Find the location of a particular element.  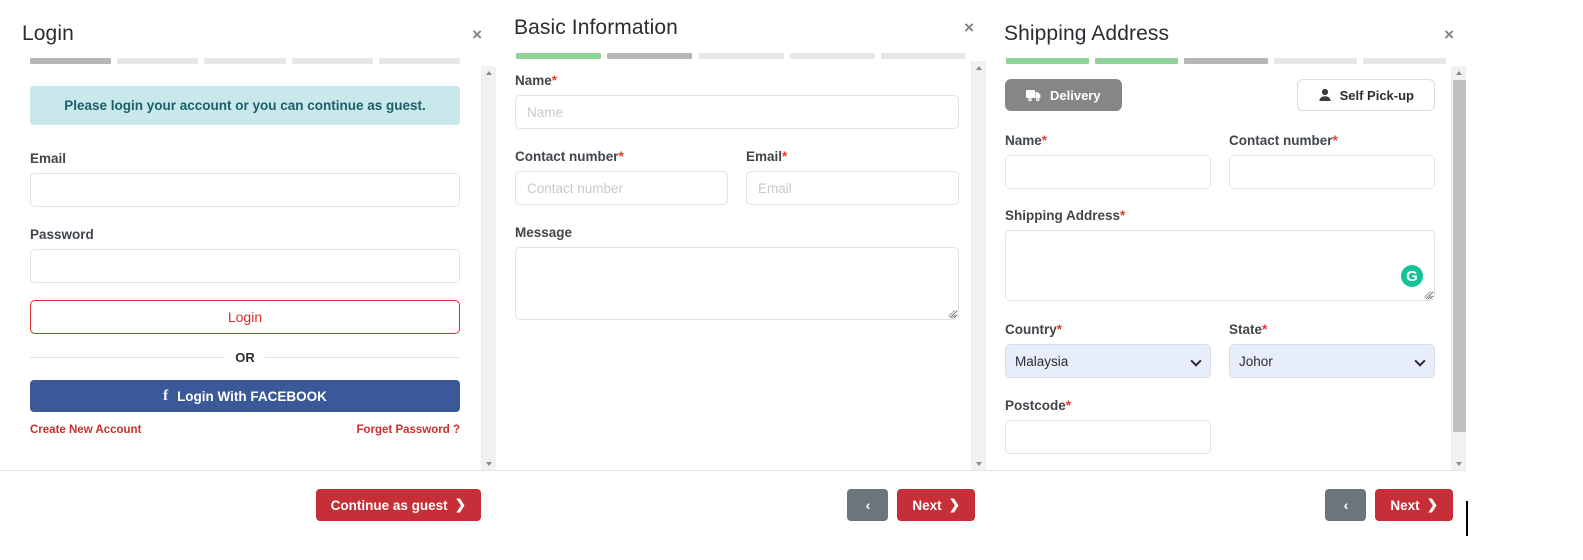

password-input is located at coordinates (245, 266).